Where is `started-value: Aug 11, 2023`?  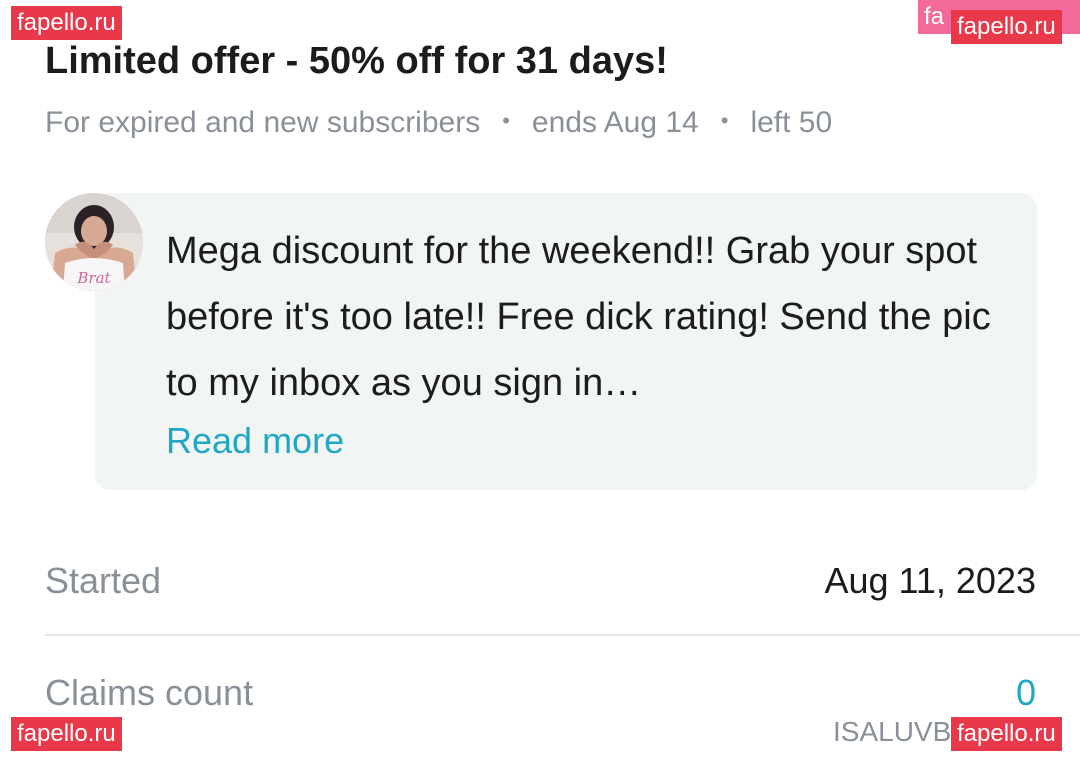 started-value: Aug 11, 2023 is located at coordinates (930, 580).